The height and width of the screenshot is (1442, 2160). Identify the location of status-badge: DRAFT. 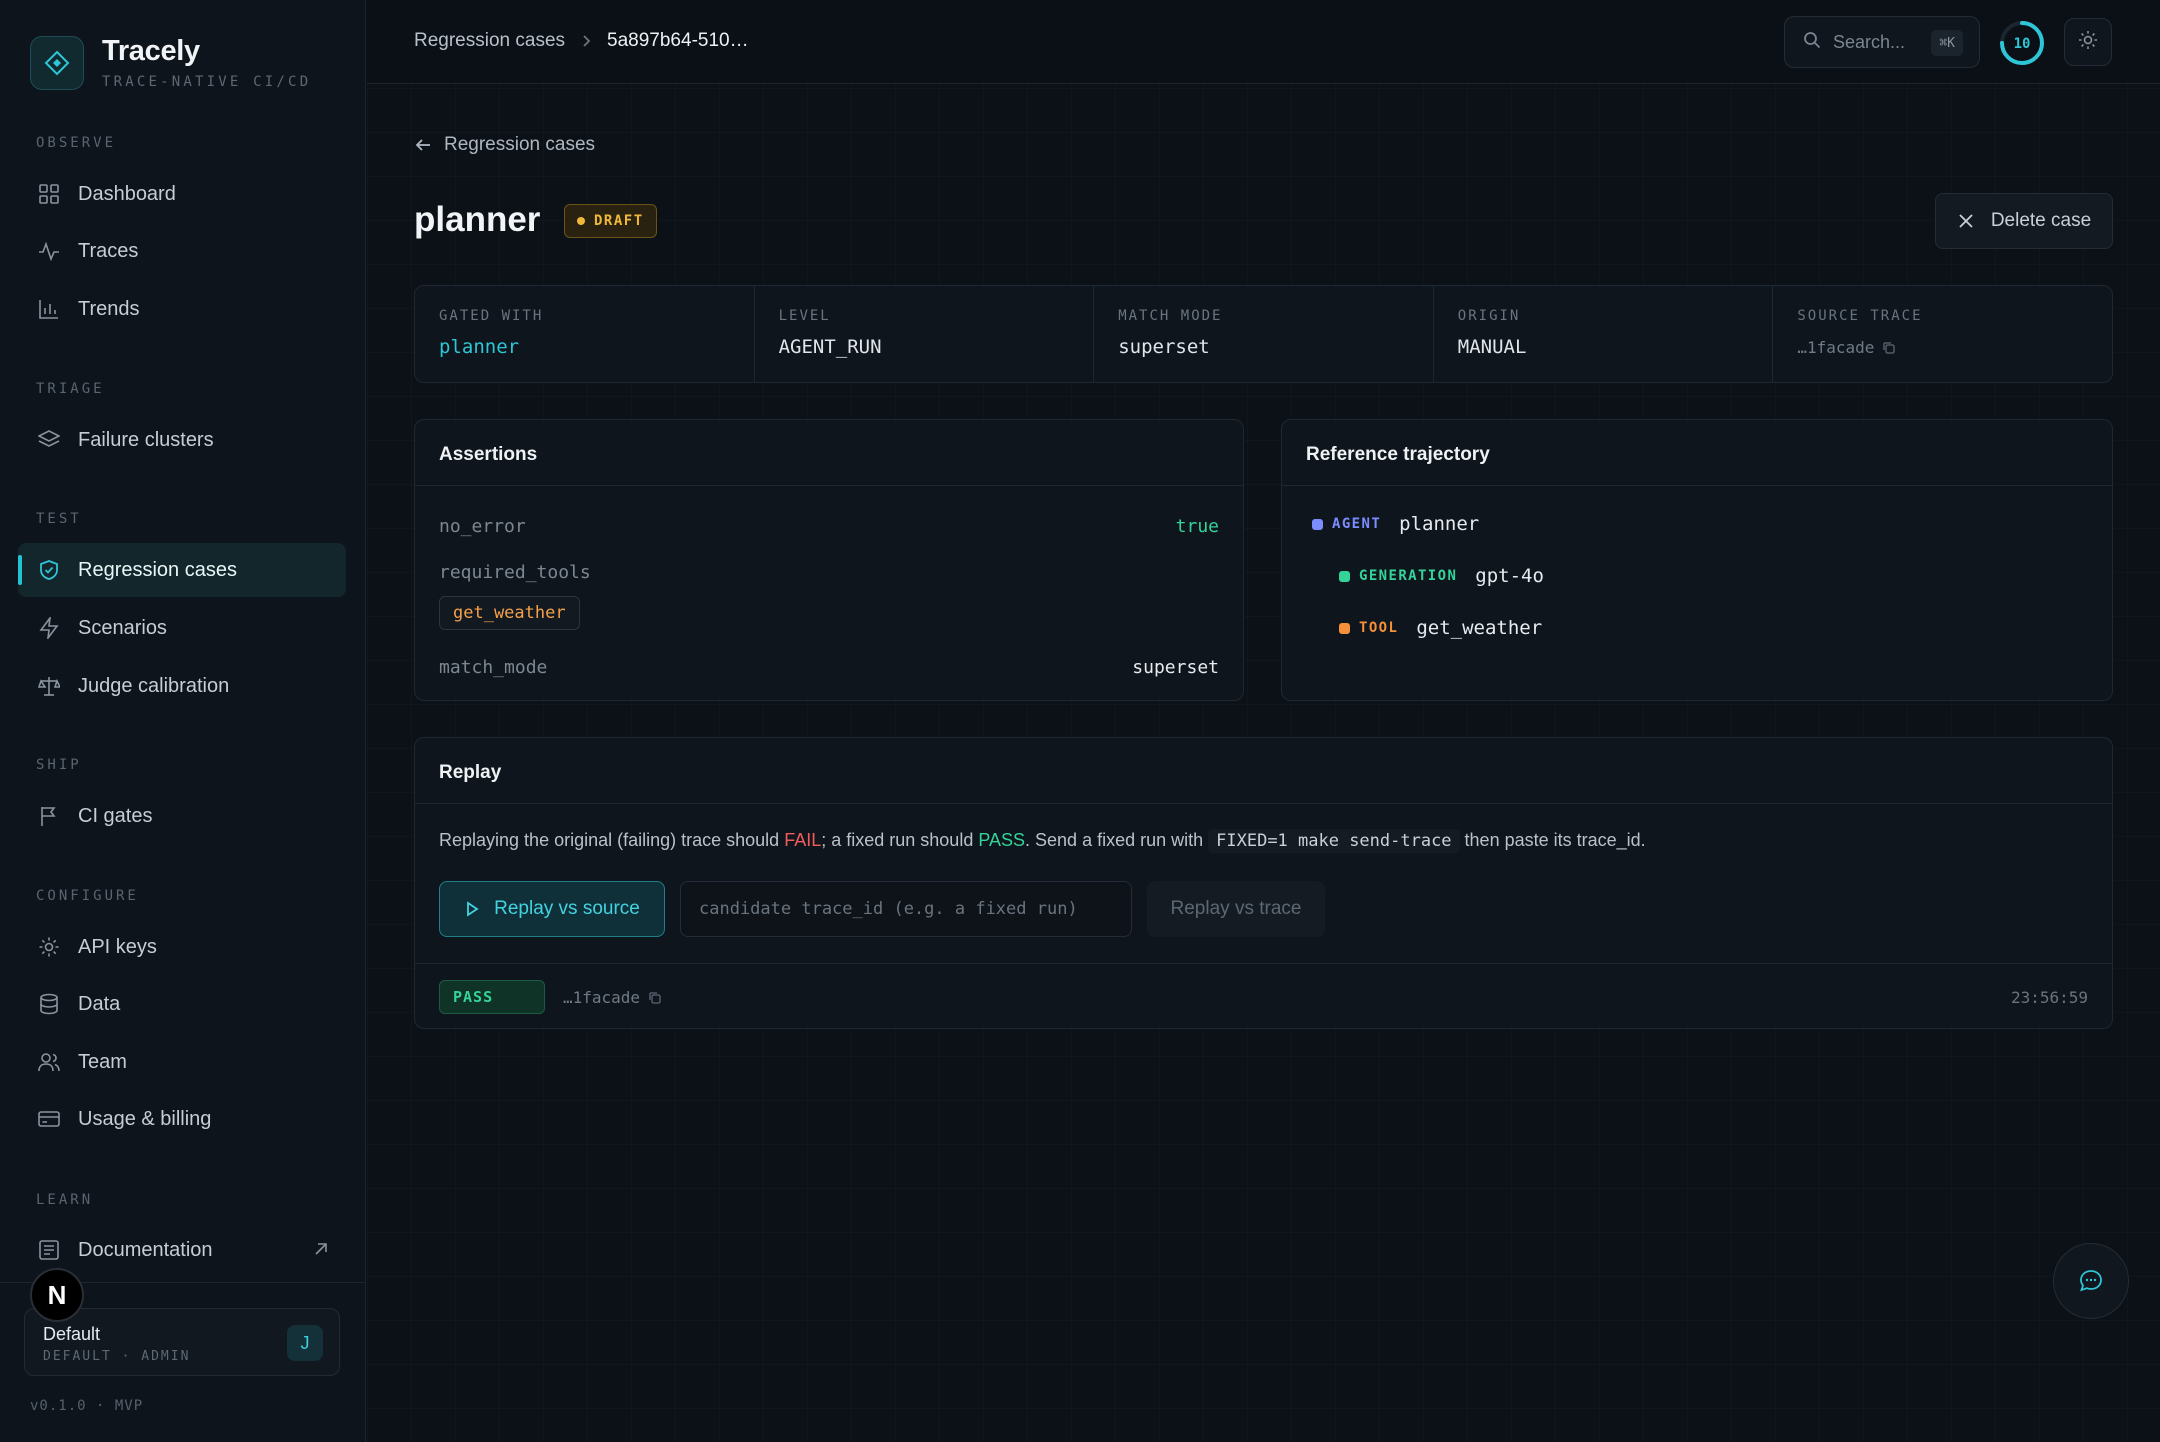
(610, 221).